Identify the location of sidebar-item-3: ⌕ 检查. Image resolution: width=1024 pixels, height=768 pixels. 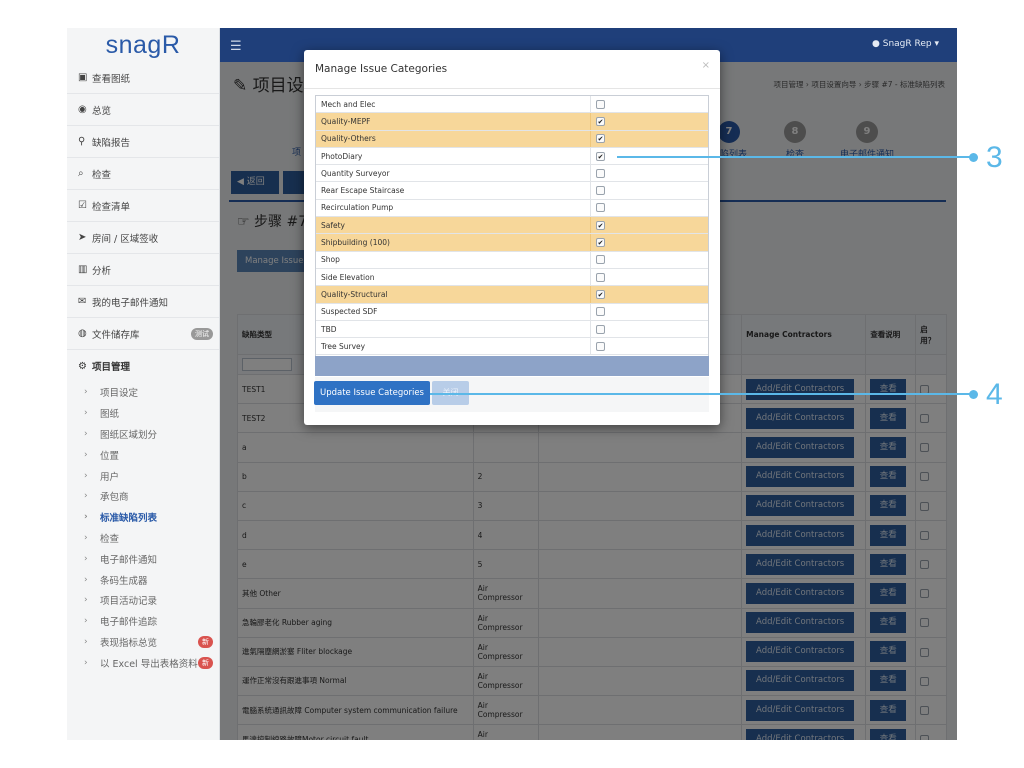
(143, 174).